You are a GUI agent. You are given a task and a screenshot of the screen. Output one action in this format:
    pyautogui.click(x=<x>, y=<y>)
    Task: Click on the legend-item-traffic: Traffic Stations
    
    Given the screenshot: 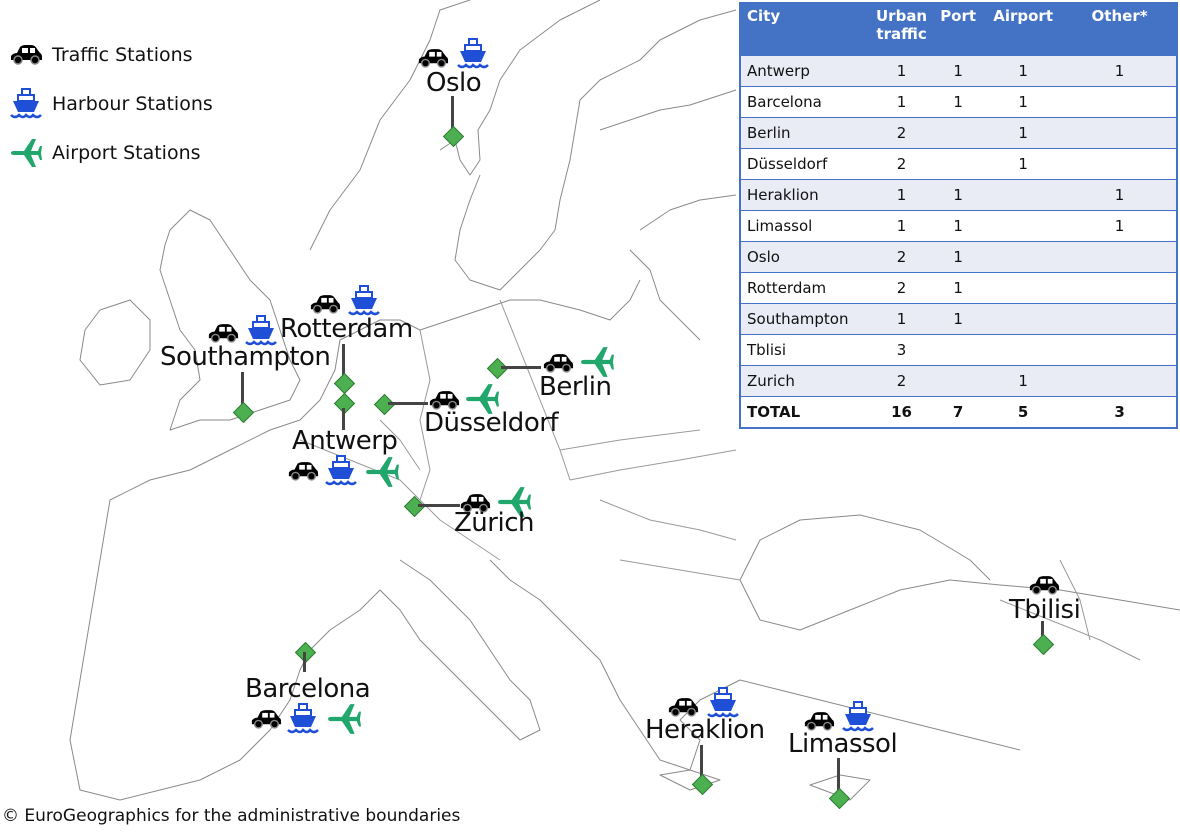 What is the action you would take?
    pyautogui.click(x=110, y=54)
    